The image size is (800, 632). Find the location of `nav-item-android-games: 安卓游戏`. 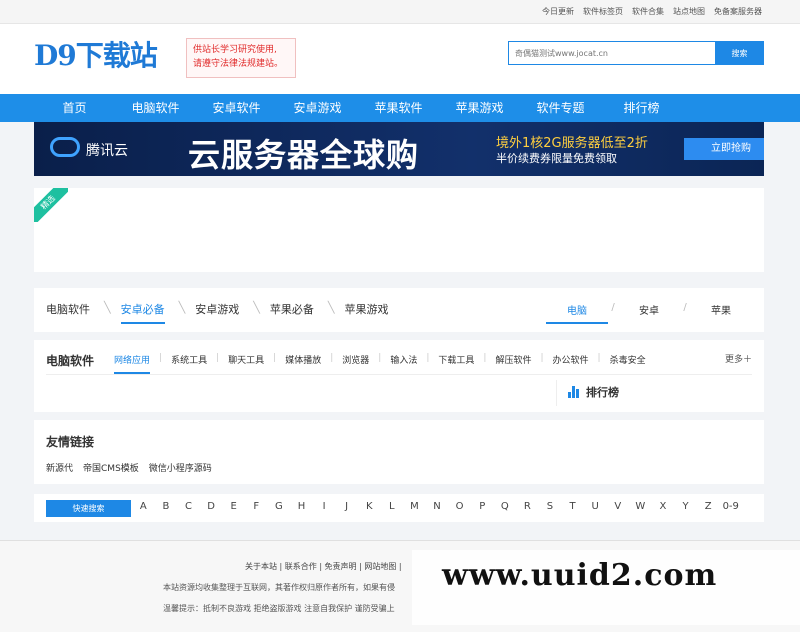

nav-item-android-games: 安卓游戏 is located at coordinates (317, 108).